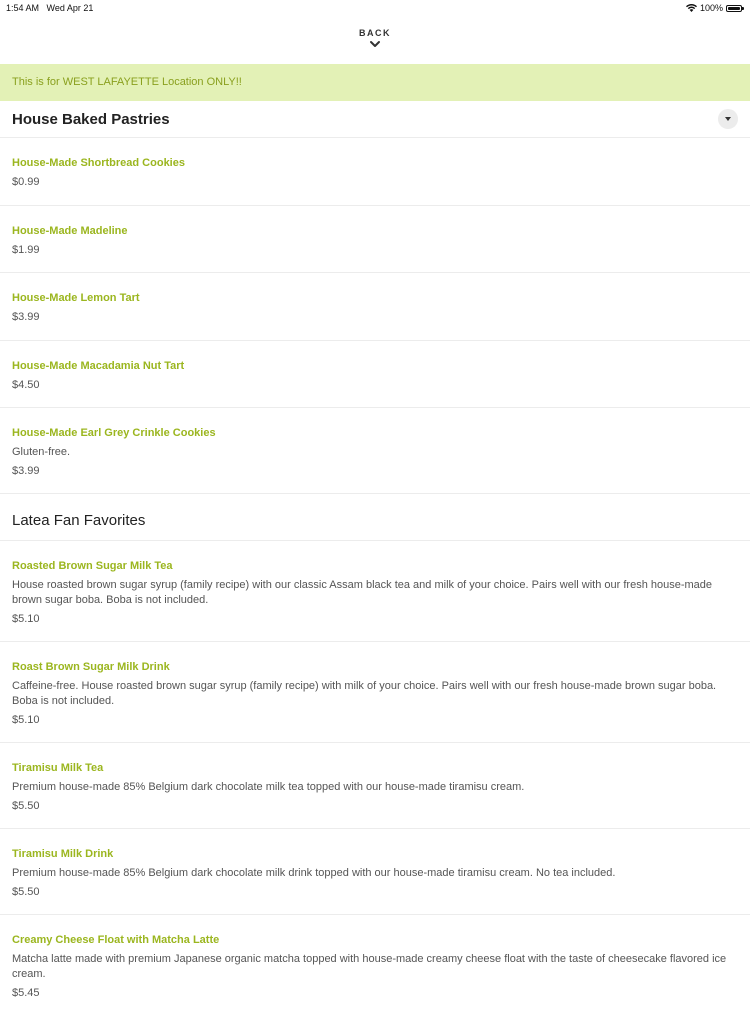 Image resolution: width=750 pixels, height=1016 pixels. What do you see at coordinates (98, 366) in the screenshot?
I see `item-name: House-Made Macadamia Nut Tart` at bounding box center [98, 366].